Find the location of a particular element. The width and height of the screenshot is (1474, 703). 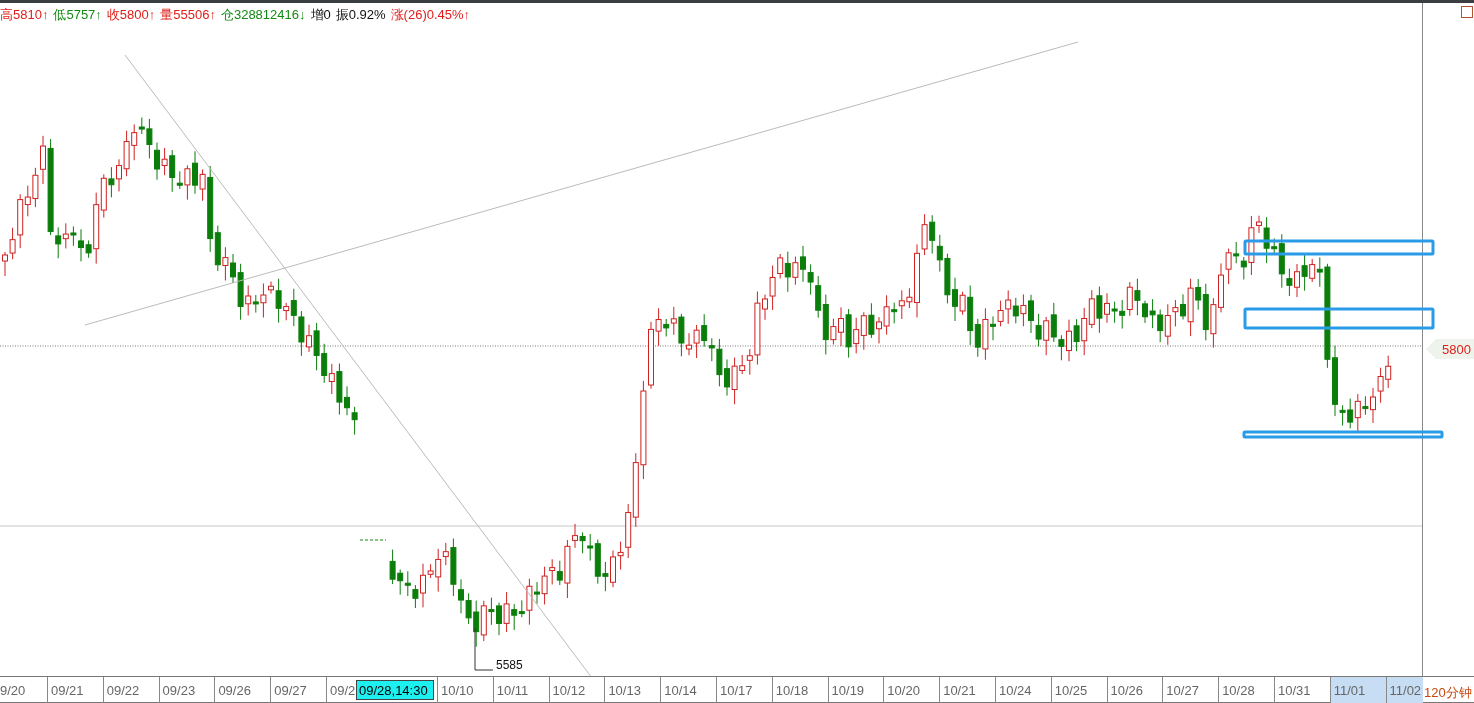

date-label: 10/31 is located at coordinates (1301, 690).